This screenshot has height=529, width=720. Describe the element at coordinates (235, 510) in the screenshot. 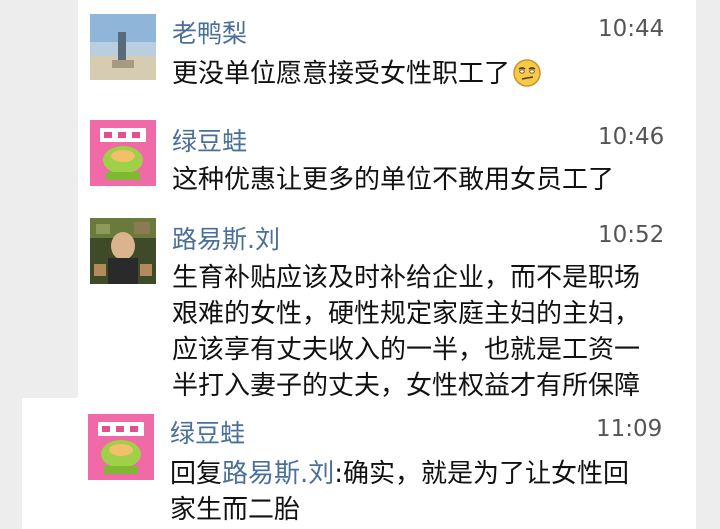

I see `reply-text-line: 家生而二胎` at that location.